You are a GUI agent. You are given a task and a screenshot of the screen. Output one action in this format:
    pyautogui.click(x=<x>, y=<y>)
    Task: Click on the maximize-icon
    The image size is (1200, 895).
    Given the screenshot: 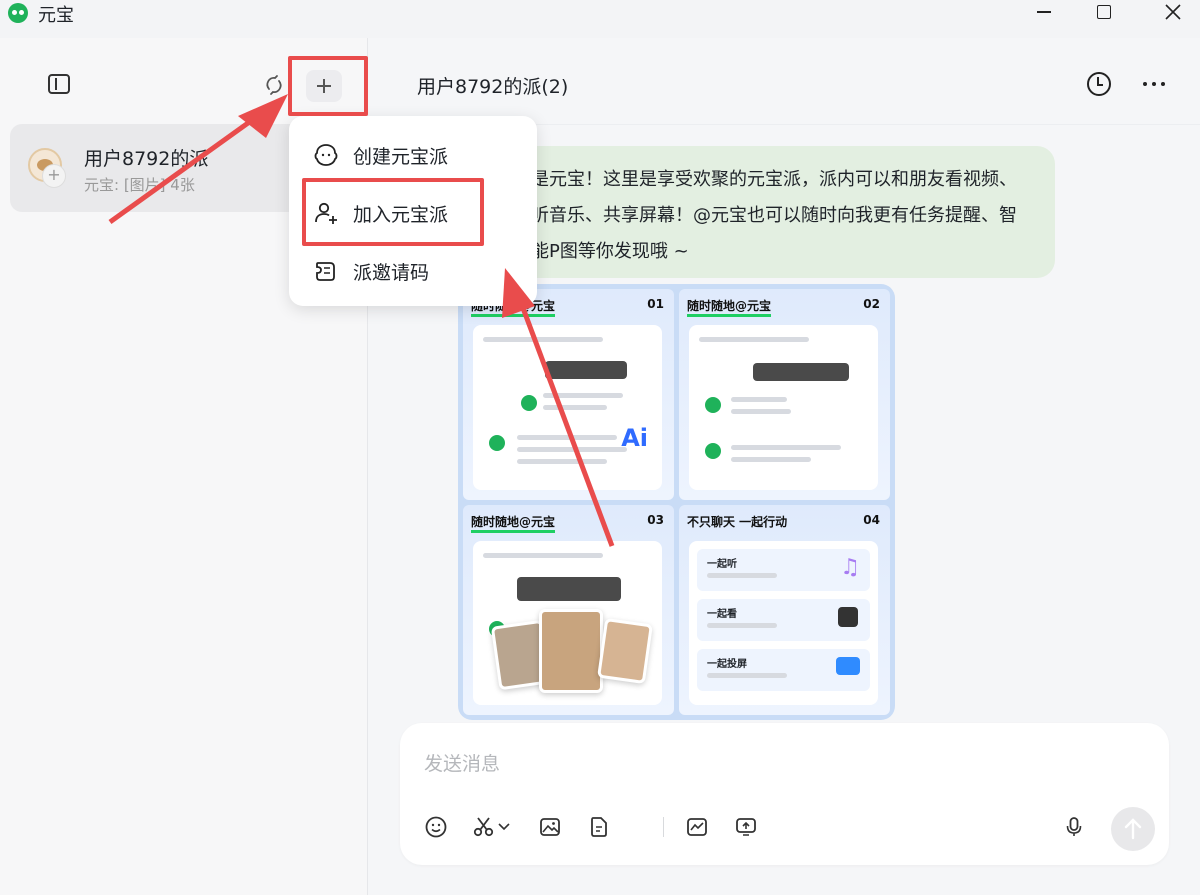 What is the action you would take?
    pyautogui.click(x=1104, y=12)
    